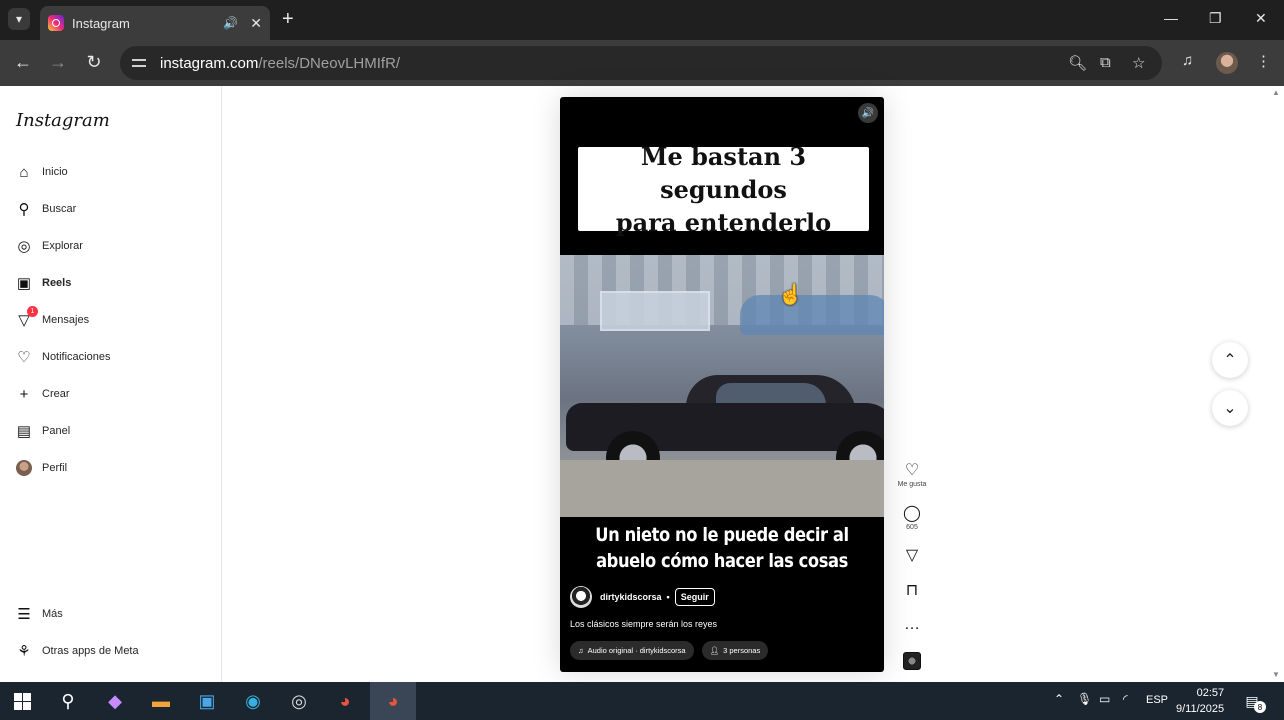 The image size is (1284, 720). What do you see at coordinates (1077, 63) in the screenshot?
I see `zoom-icon: 🔍︎` at bounding box center [1077, 63].